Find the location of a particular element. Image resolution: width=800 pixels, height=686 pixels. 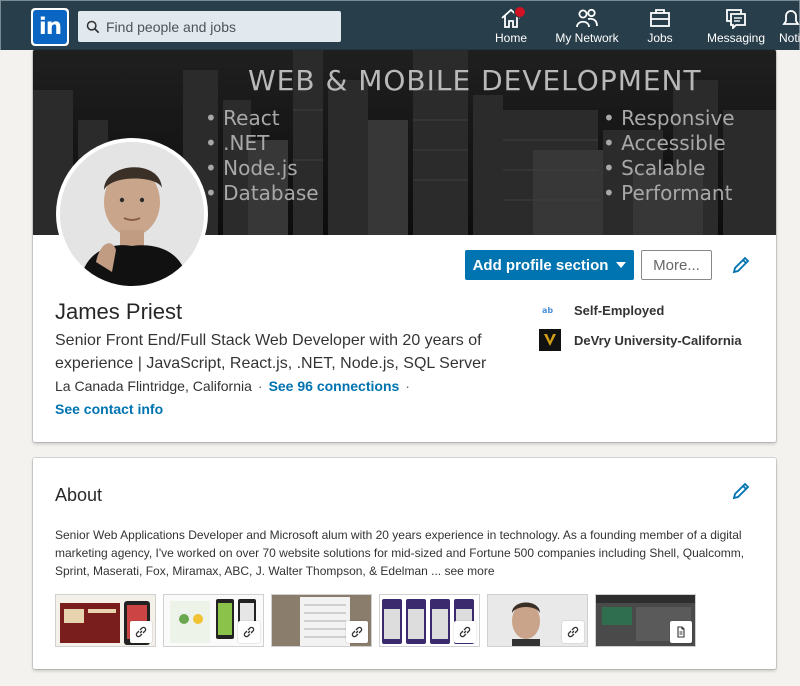

nav-messaging-label: Messaging is located at coordinates (736, 38).